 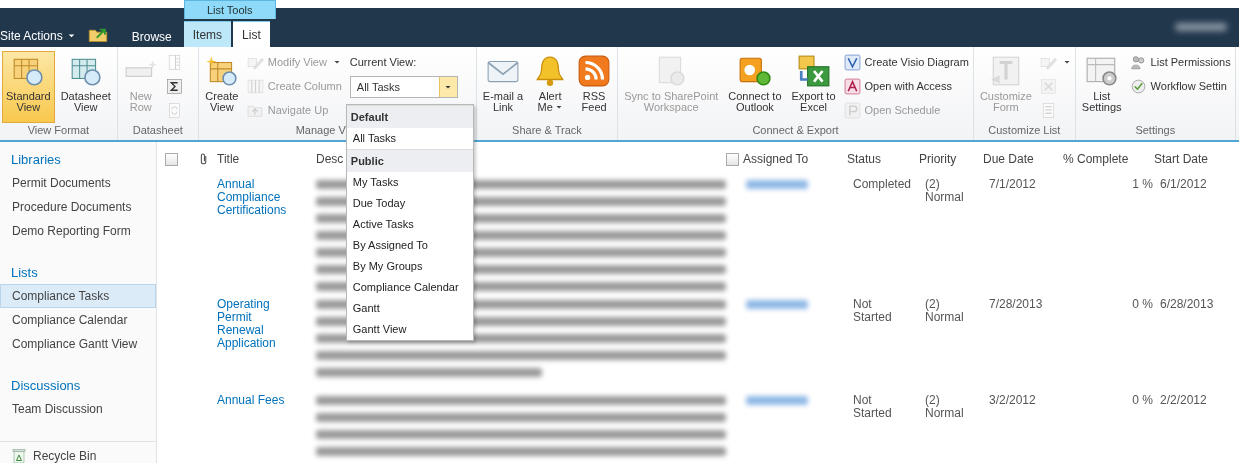 I want to click on ribbon-button: Create View, so click(x=221, y=87).